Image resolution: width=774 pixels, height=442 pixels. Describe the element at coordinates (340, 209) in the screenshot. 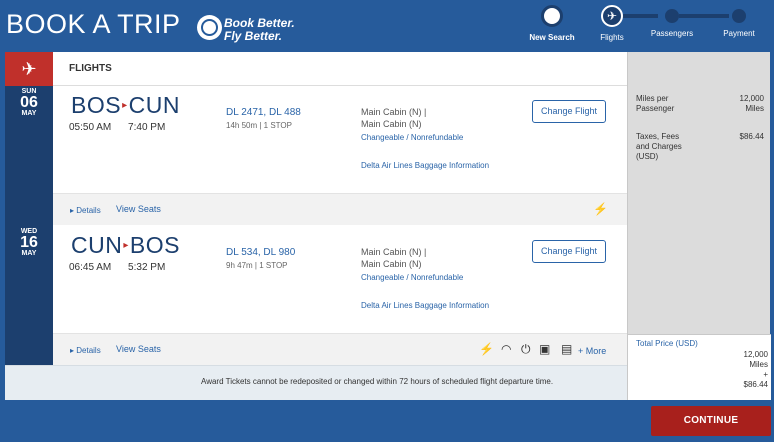

I see `segment-footer: ▸ Details View Seats ⚡` at that location.